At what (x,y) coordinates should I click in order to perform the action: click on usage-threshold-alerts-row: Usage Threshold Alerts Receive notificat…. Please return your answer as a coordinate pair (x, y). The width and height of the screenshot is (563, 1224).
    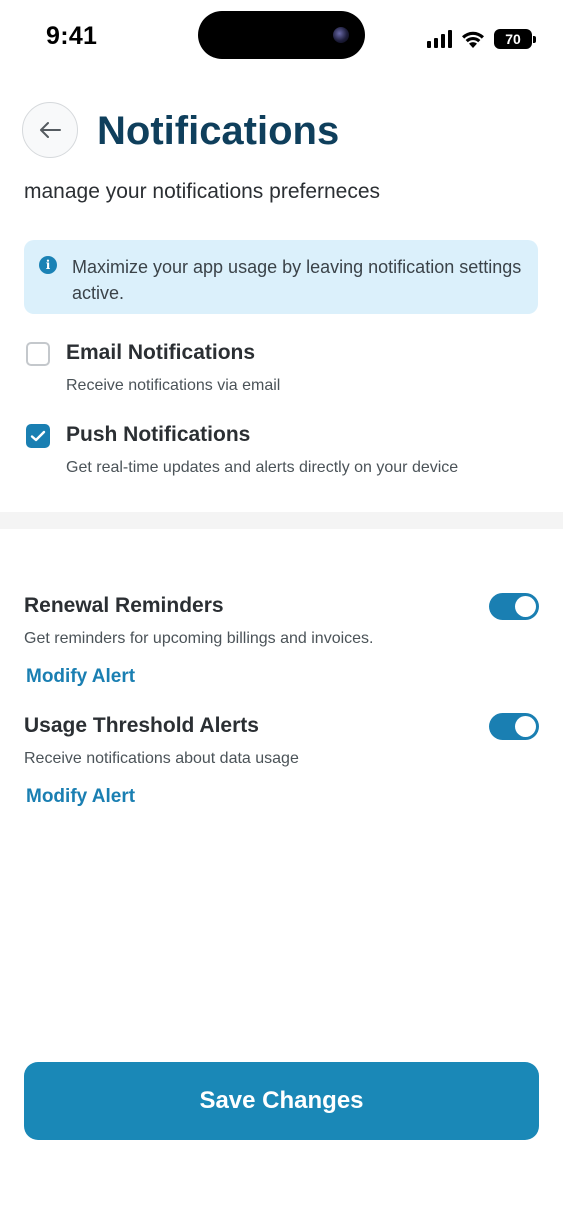
    Looking at the image, I should click on (281, 763).